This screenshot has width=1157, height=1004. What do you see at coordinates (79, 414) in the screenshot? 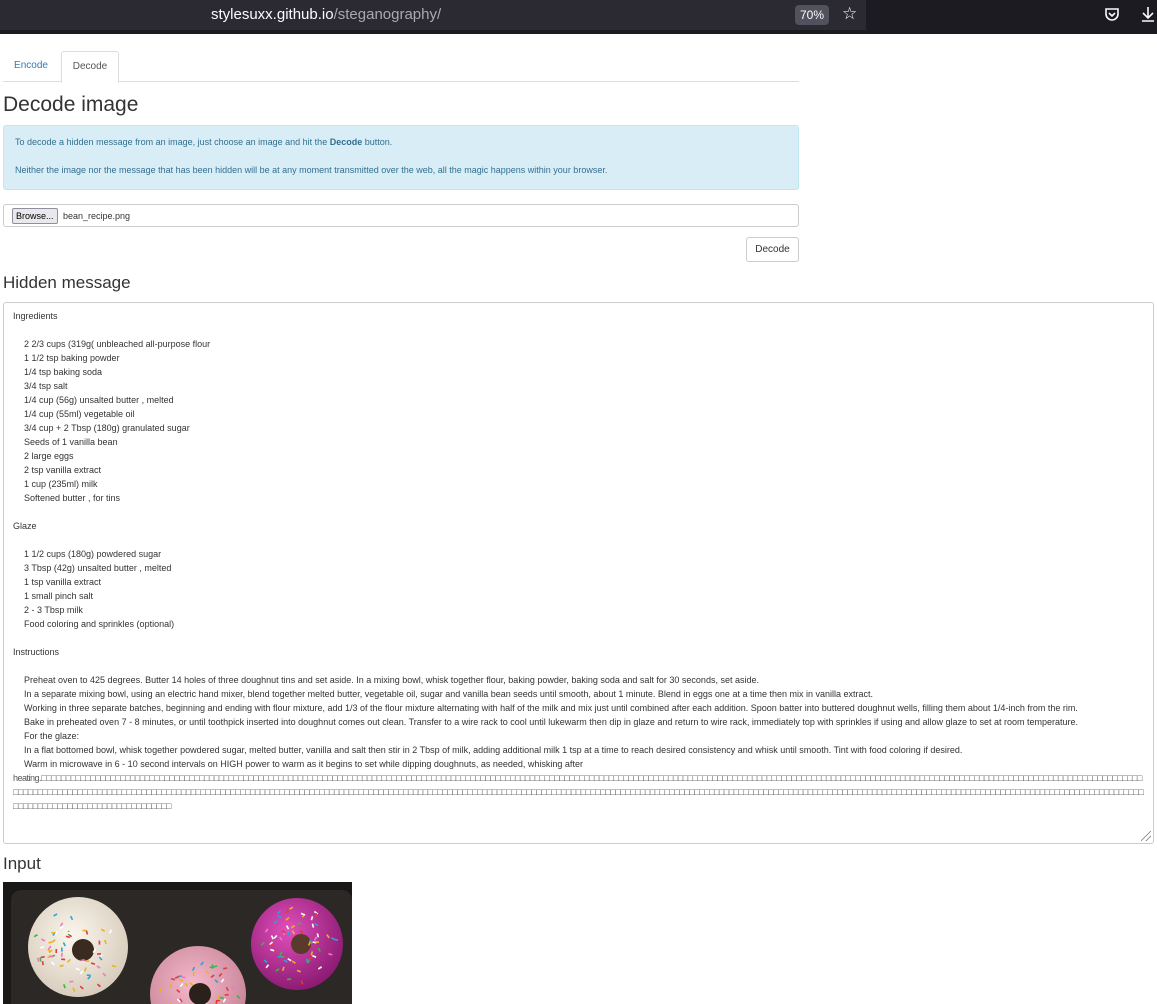
I see `ingredient-line: 1/4 cup (55ml) vegetable oil` at bounding box center [79, 414].